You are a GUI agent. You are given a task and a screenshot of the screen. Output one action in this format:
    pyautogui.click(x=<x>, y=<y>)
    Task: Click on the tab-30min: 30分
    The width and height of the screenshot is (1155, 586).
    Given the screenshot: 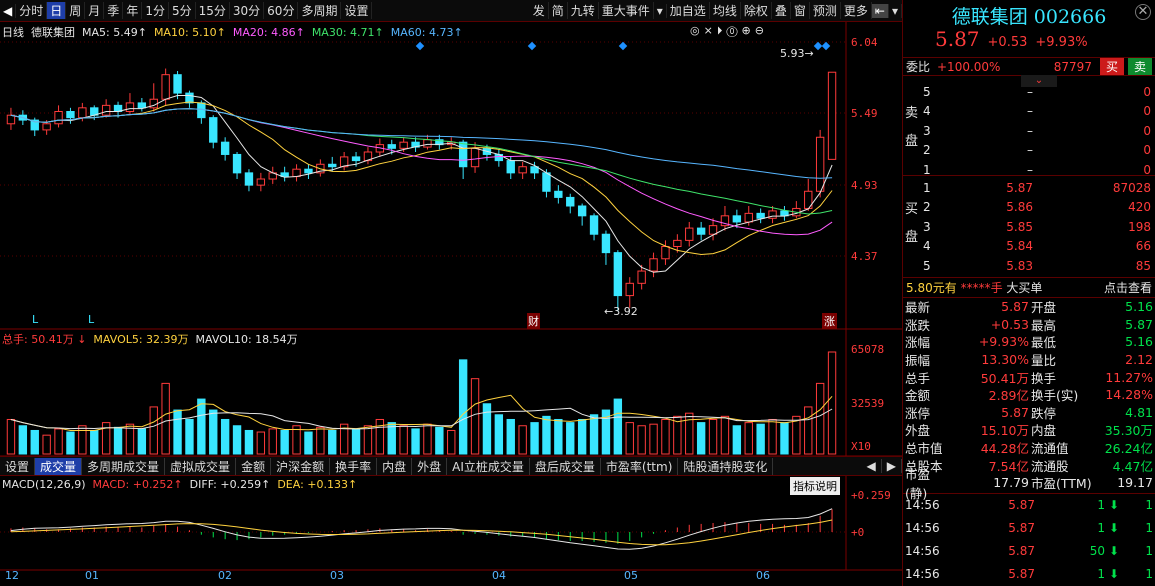 What is the action you would take?
    pyautogui.click(x=247, y=10)
    